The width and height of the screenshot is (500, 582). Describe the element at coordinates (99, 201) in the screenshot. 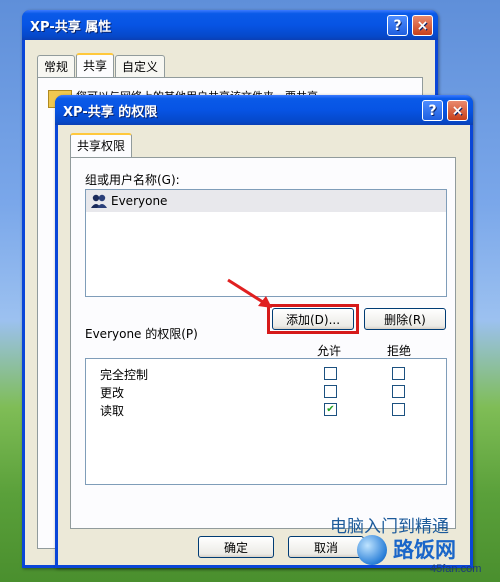

I see `user-group-icon` at that location.